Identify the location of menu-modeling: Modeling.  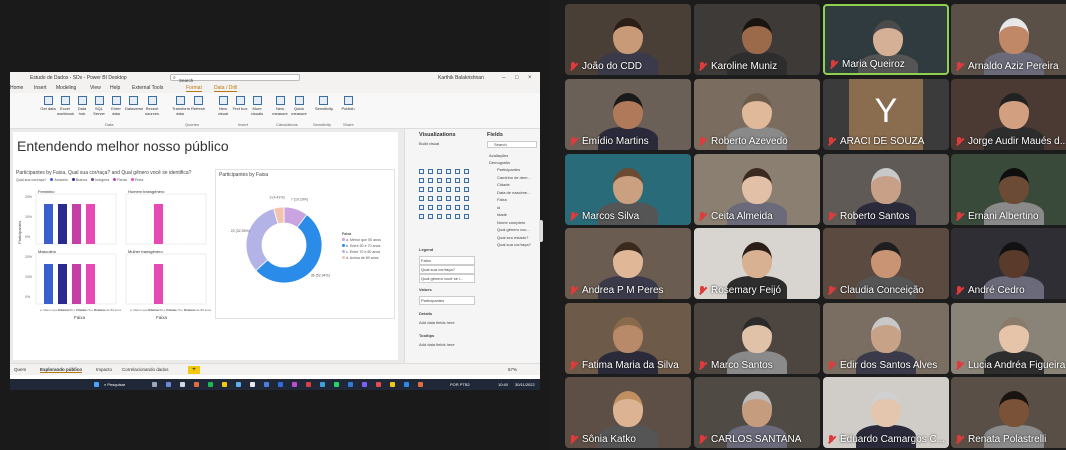
(66, 88).